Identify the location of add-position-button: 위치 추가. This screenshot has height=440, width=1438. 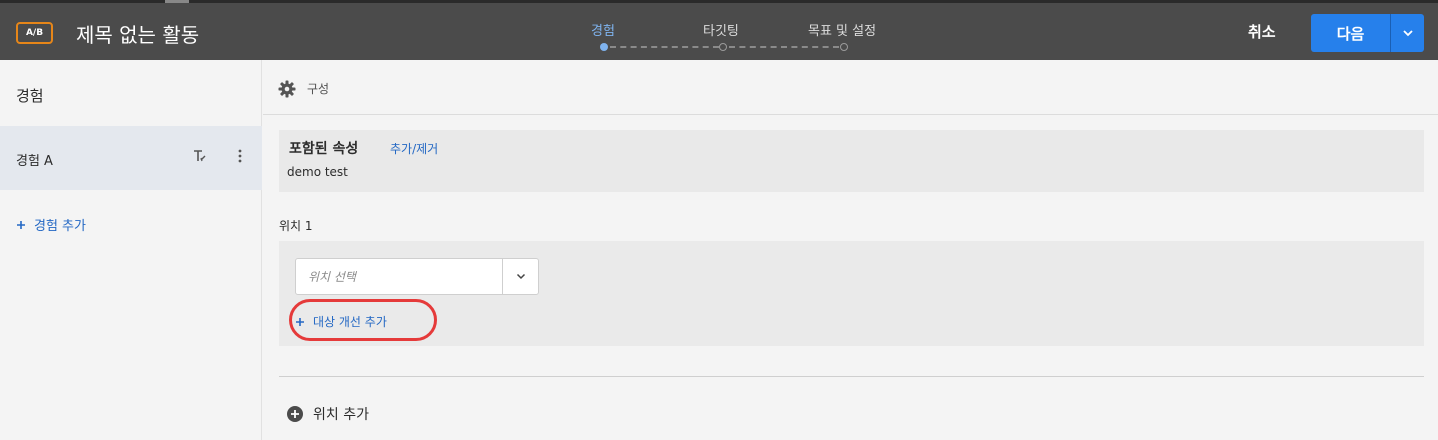
(328, 414).